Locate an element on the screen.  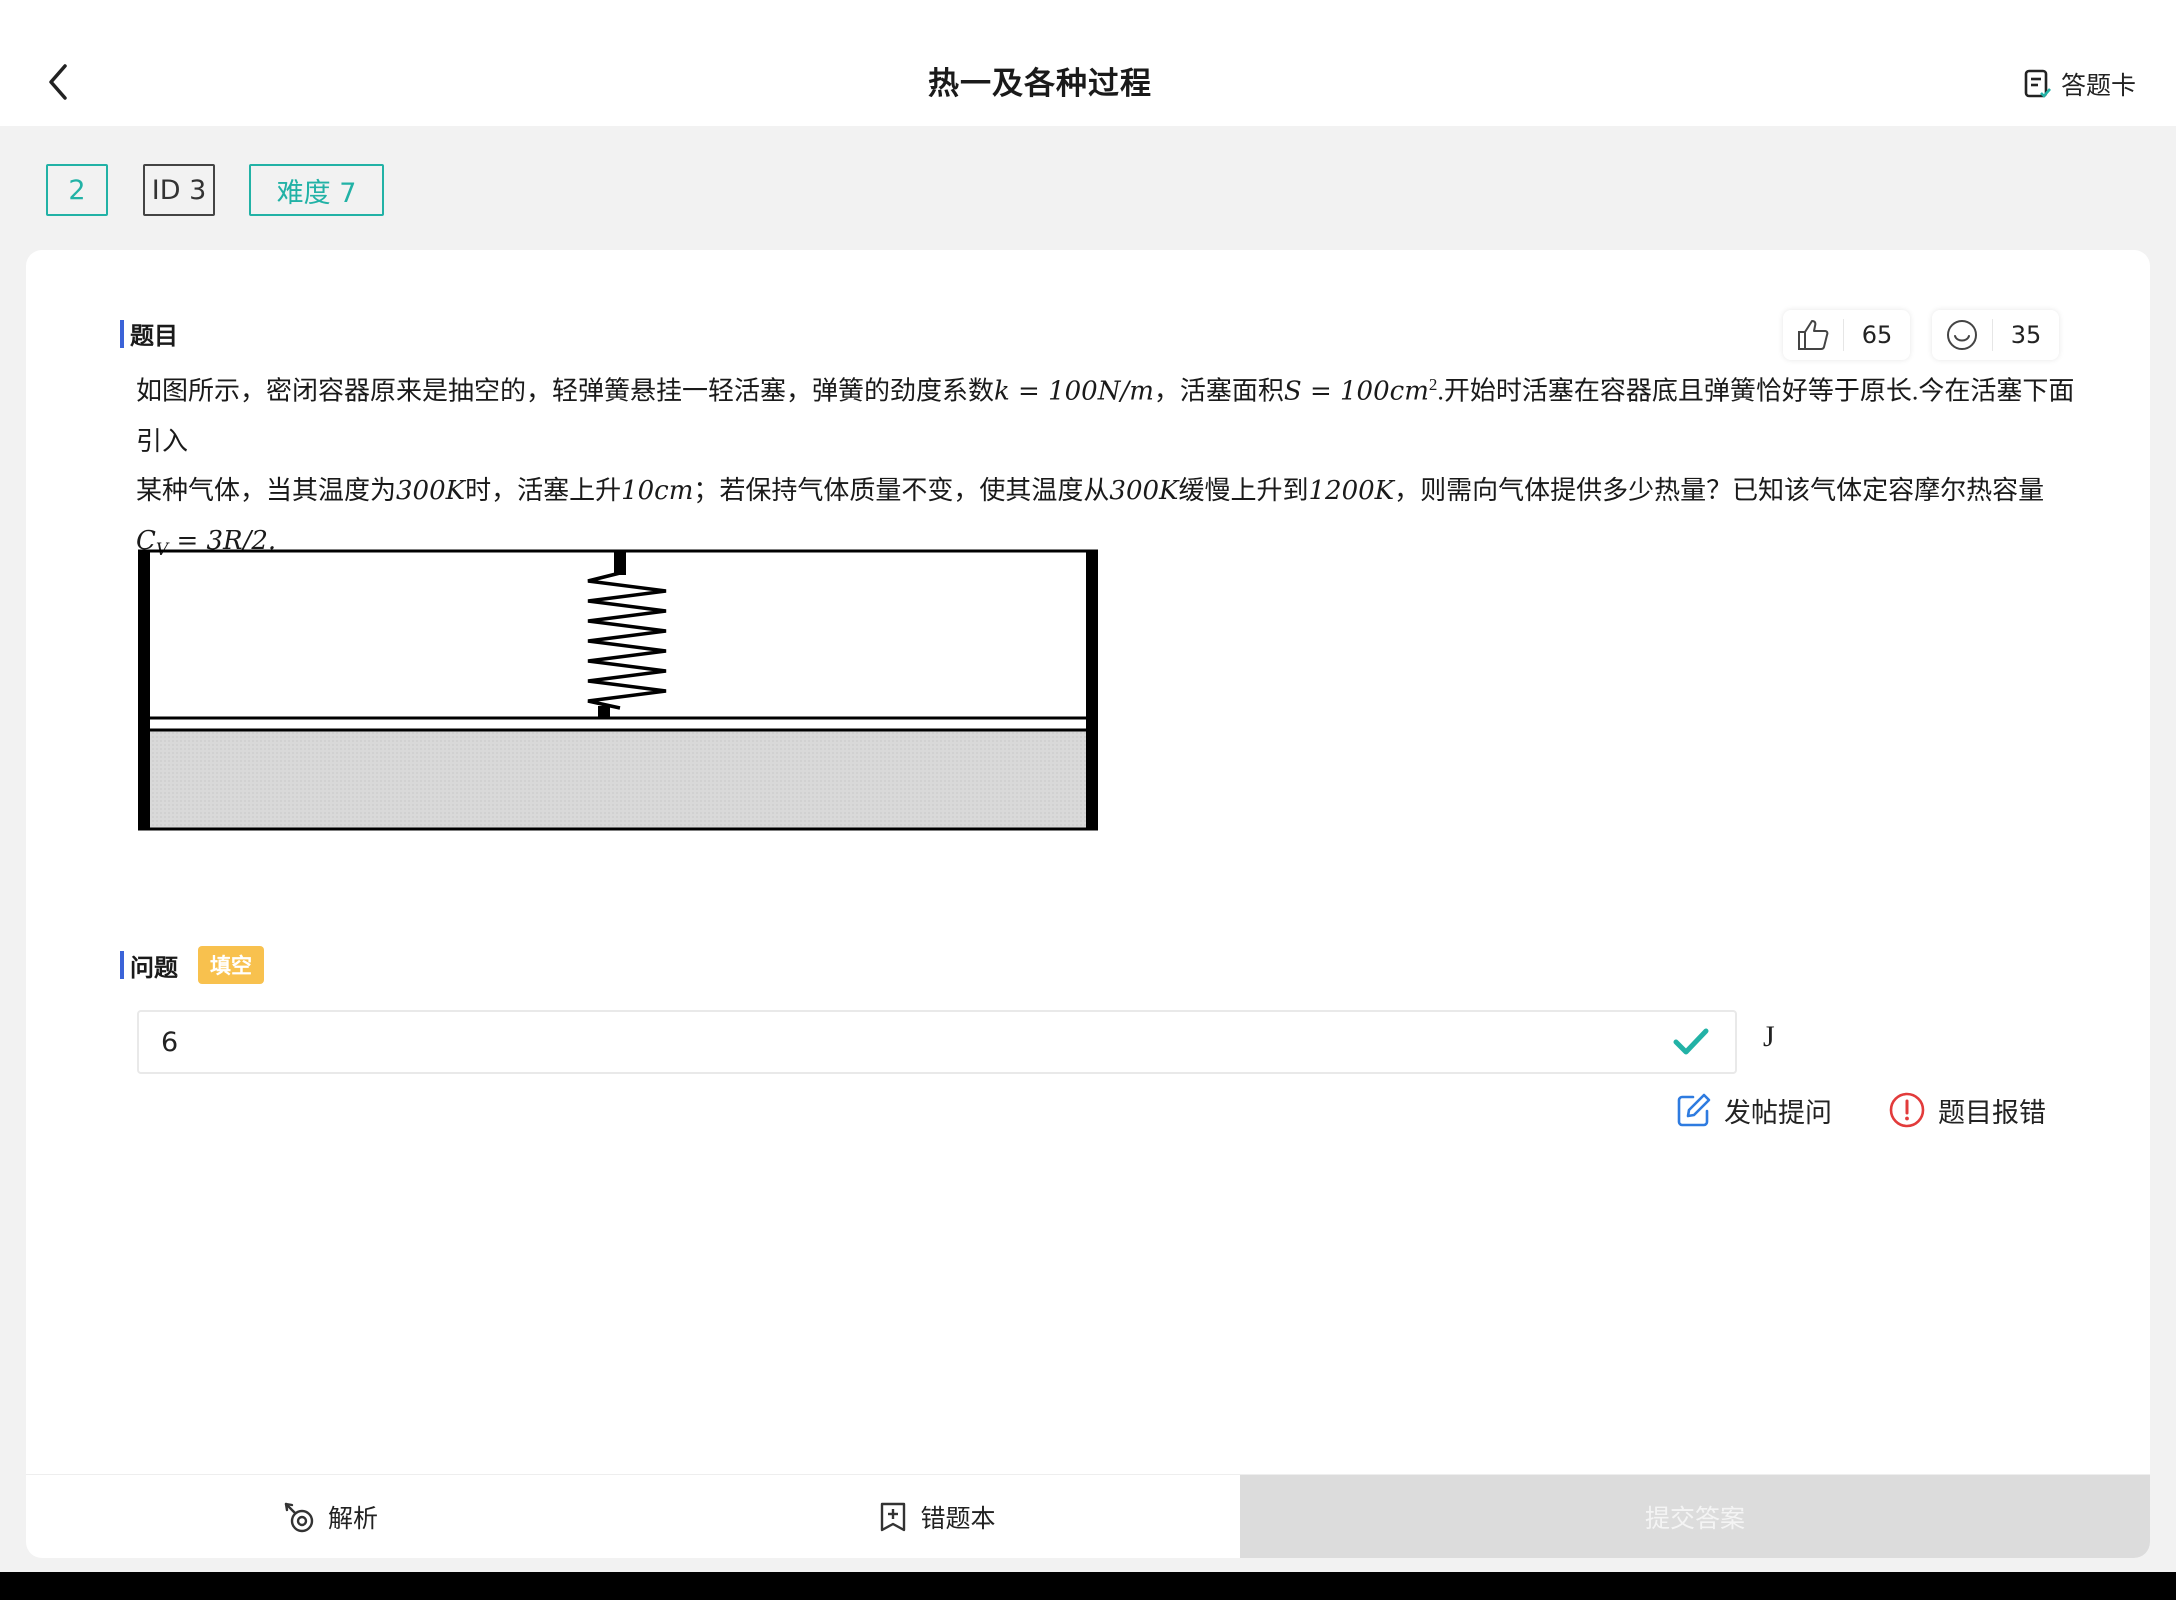
check-icon is located at coordinates (1691, 1041).